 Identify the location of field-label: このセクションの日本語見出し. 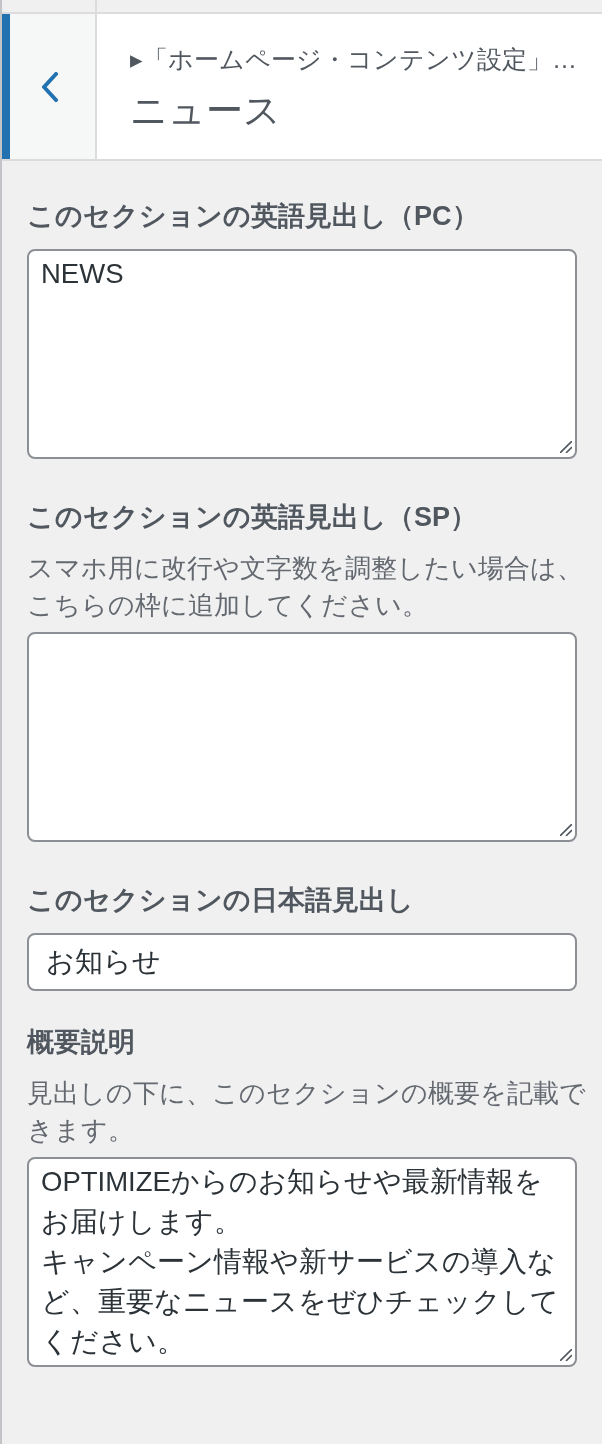
(221, 900).